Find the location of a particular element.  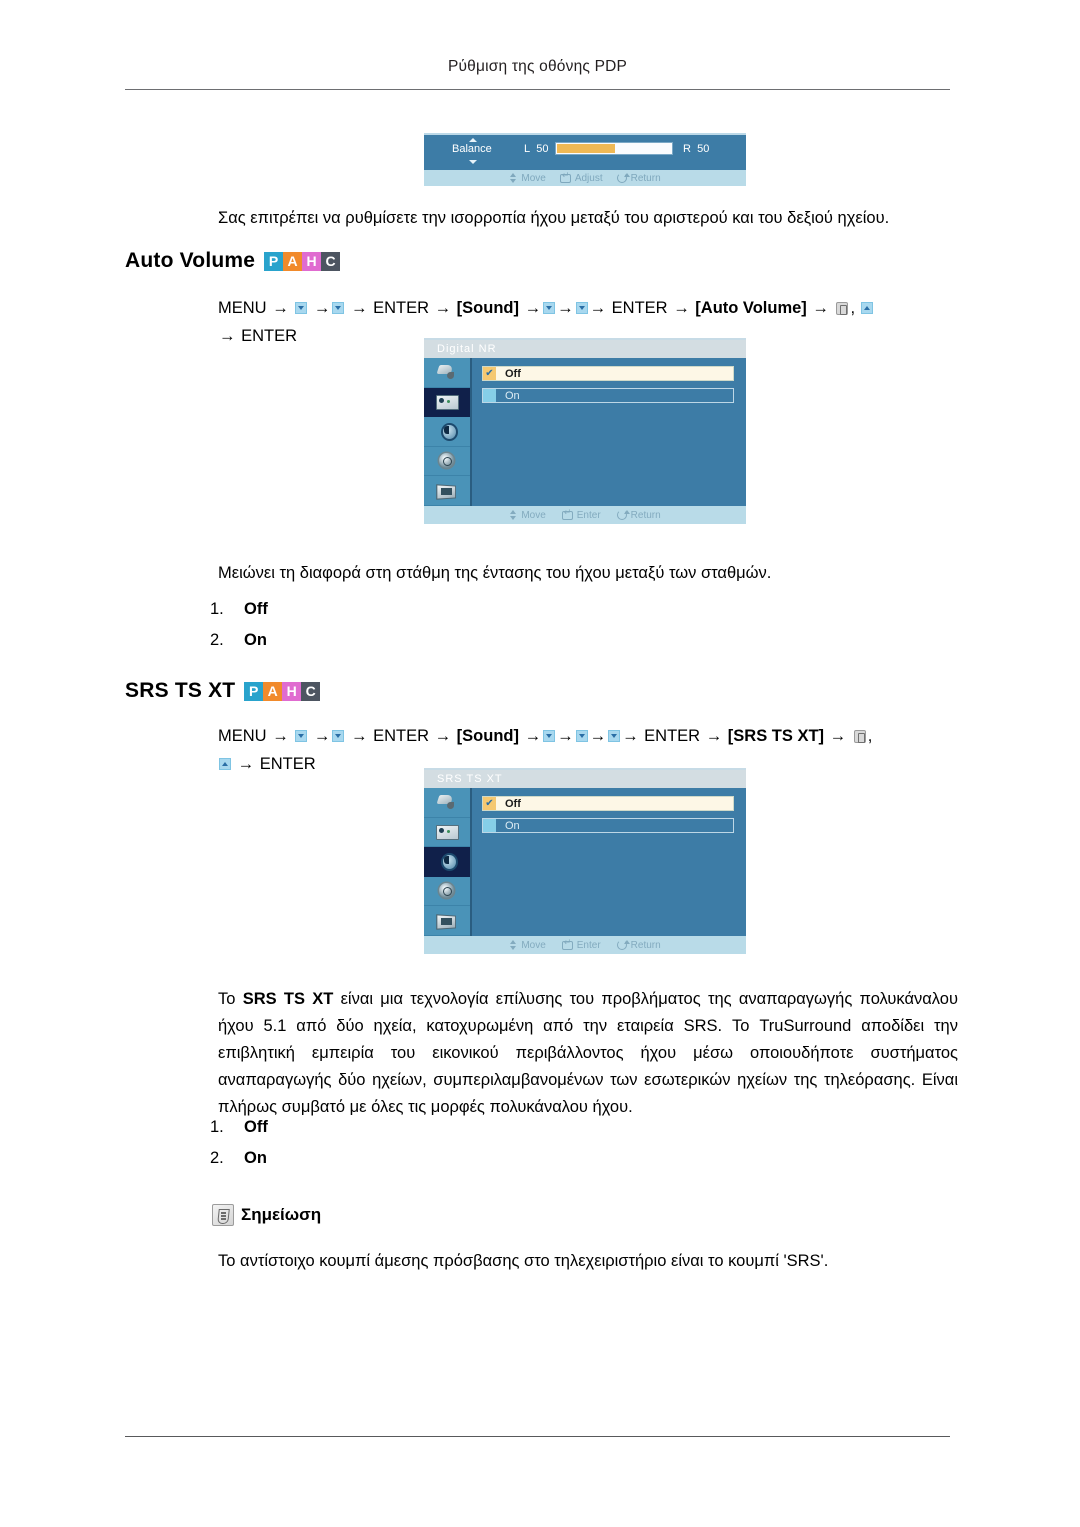

auto-volume-options-list: 1. Off 2. On is located at coordinates (239, 631).